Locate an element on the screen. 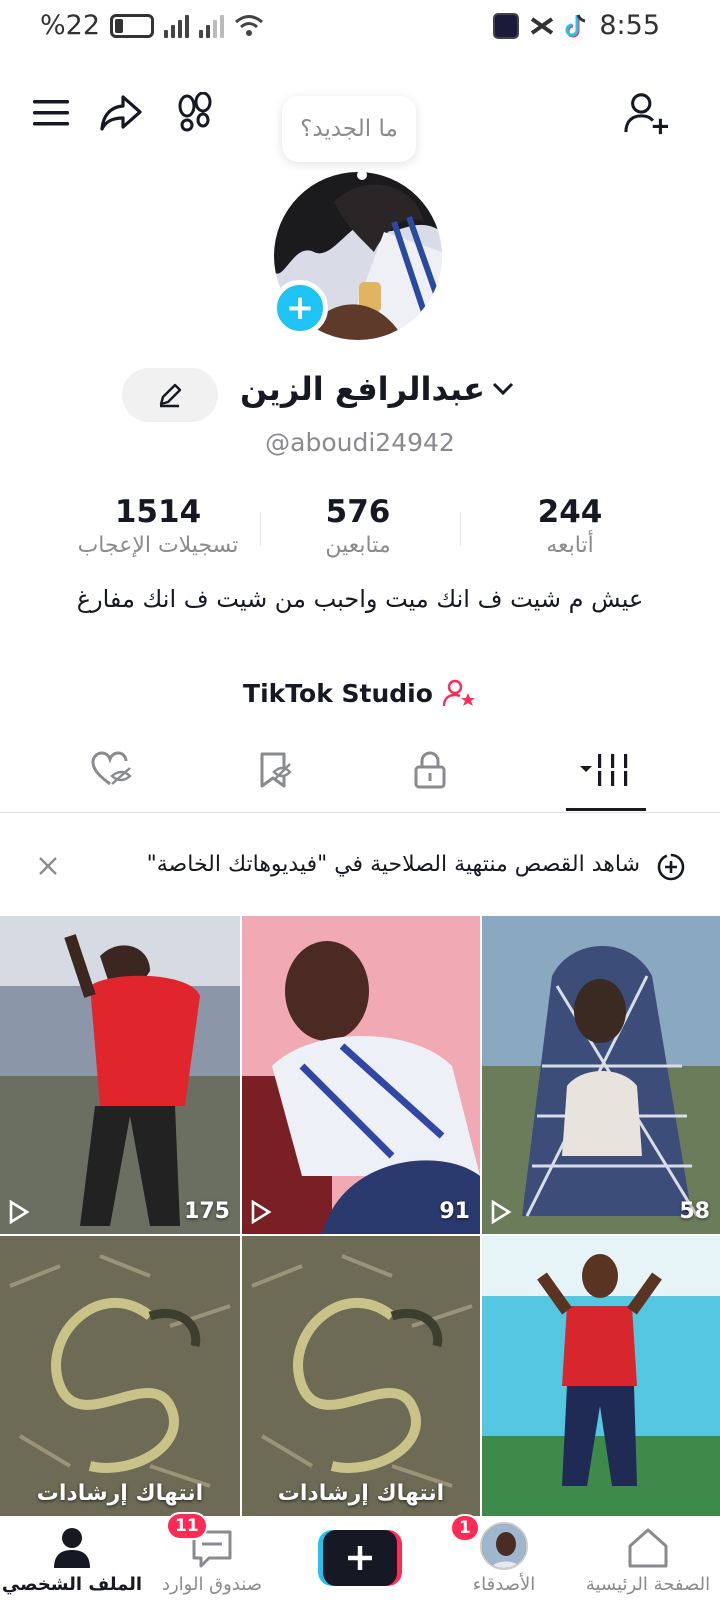 This screenshot has height=1612, width=720. friend-avatar is located at coordinates (504, 1546).